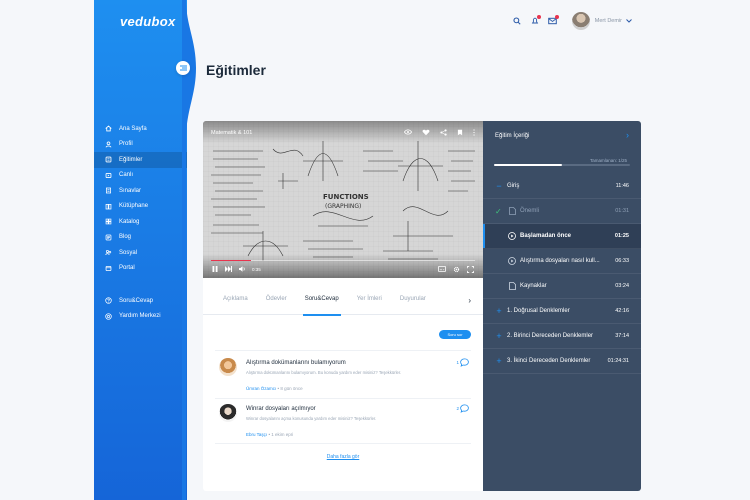 The width and height of the screenshot is (750, 500). What do you see at coordinates (562, 136) in the screenshot?
I see `panel-header: Eğitim İçeriği ›` at bounding box center [562, 136].